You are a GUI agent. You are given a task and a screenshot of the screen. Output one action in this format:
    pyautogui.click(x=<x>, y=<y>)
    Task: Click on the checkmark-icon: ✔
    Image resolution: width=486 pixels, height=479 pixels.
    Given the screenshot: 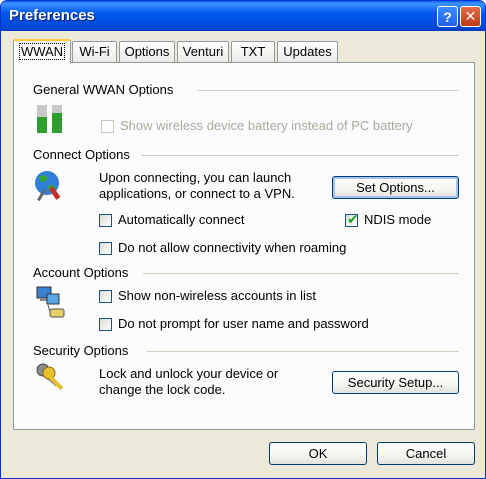 What is the action you would take?
    pyautogui.click(x=353, y=219)
    